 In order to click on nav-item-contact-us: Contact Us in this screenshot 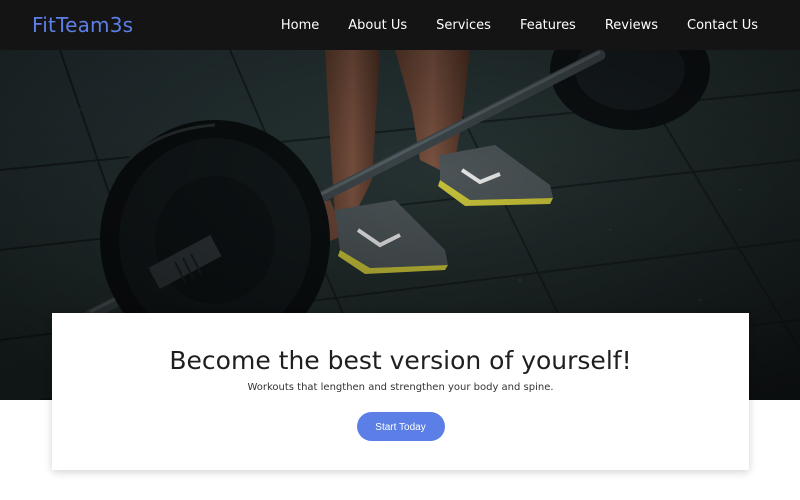, I will do `click(722, 25)`.